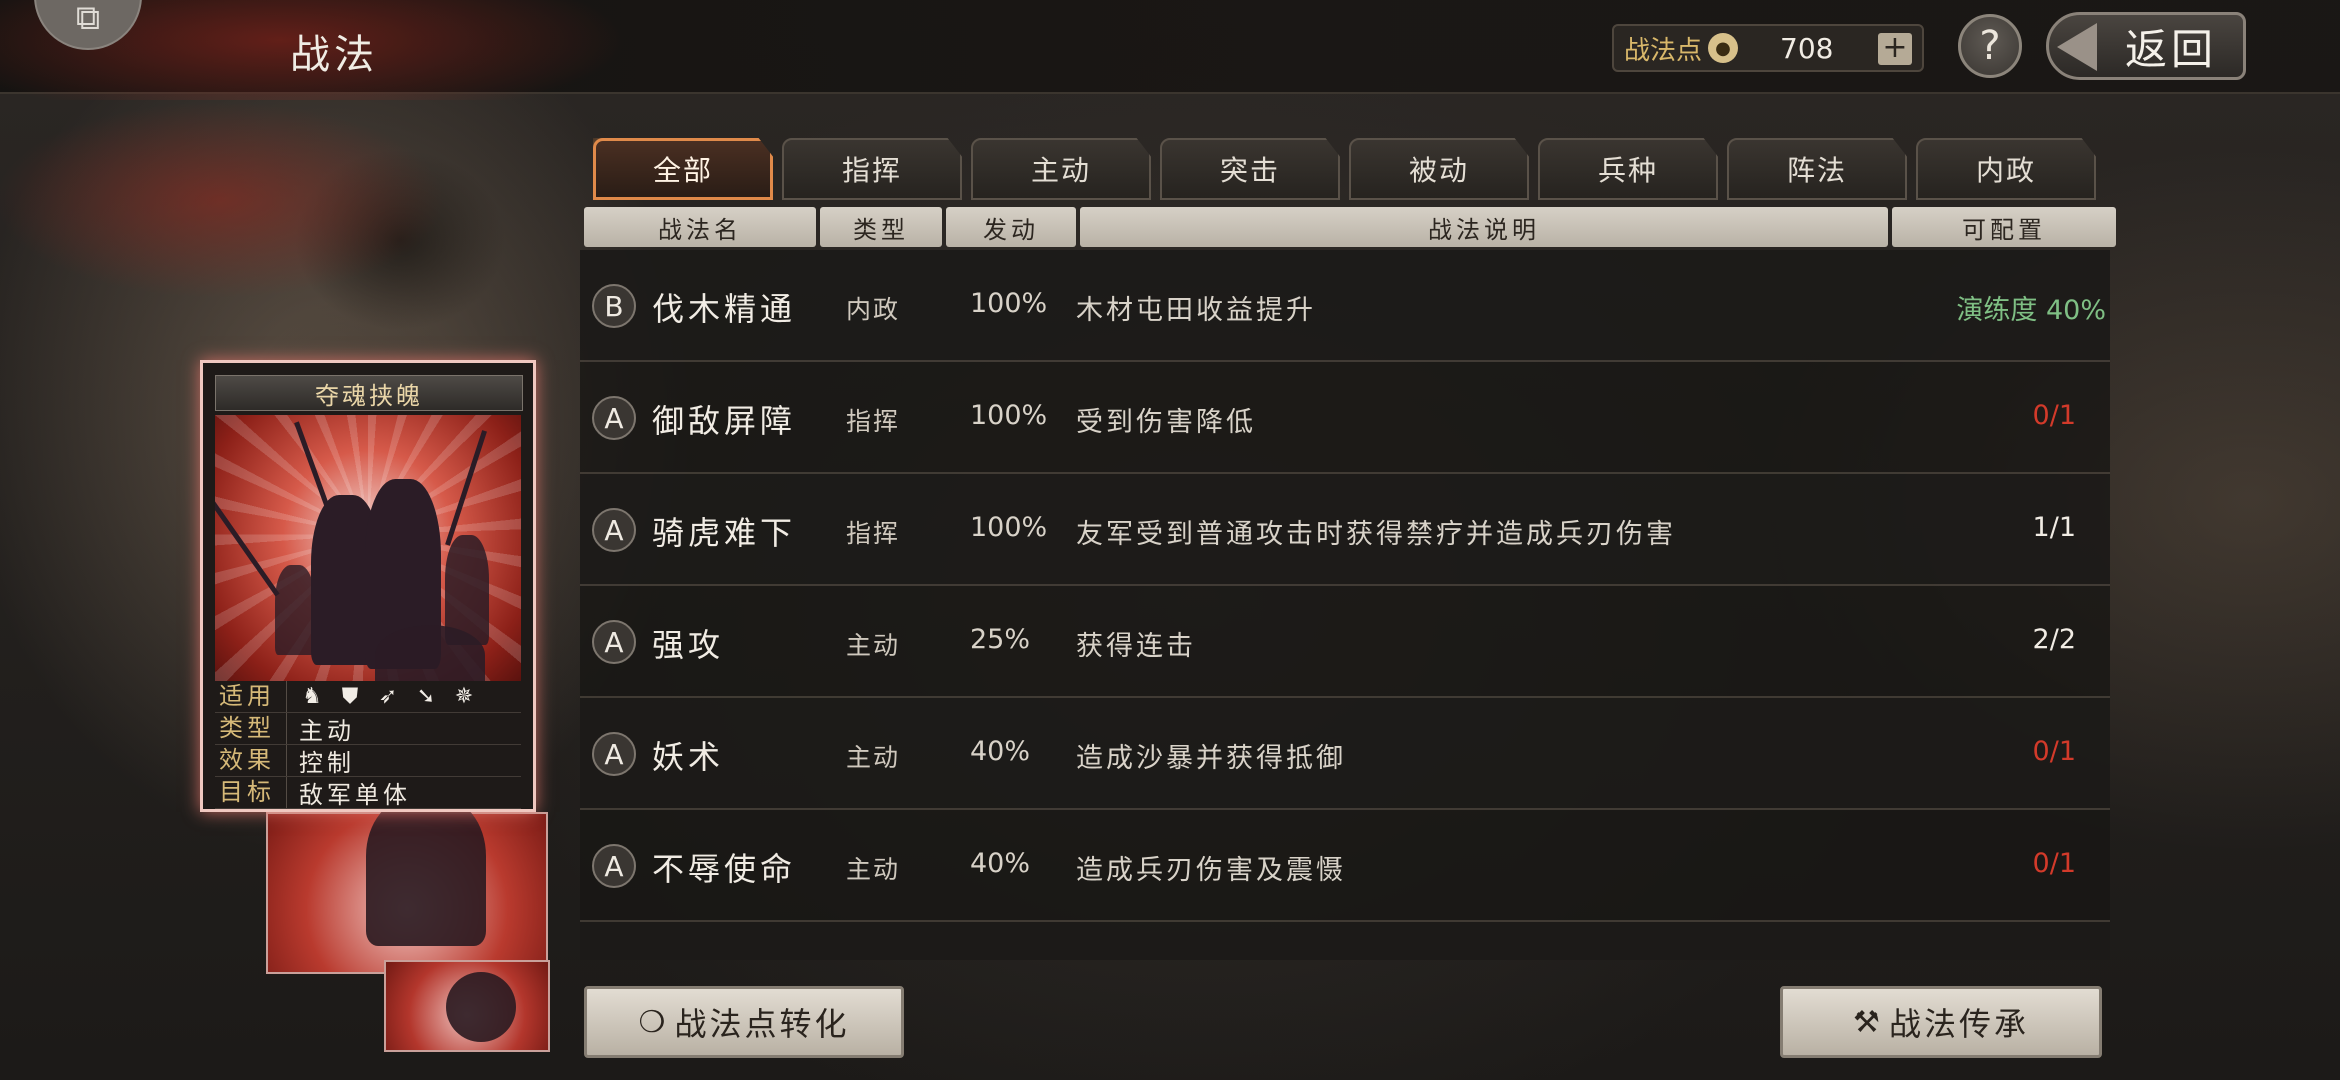 The height and width of the screenshot is (1080, 2340). I want to click on tactic-desc: 木材屯田收益提升, so click(1196, 310).